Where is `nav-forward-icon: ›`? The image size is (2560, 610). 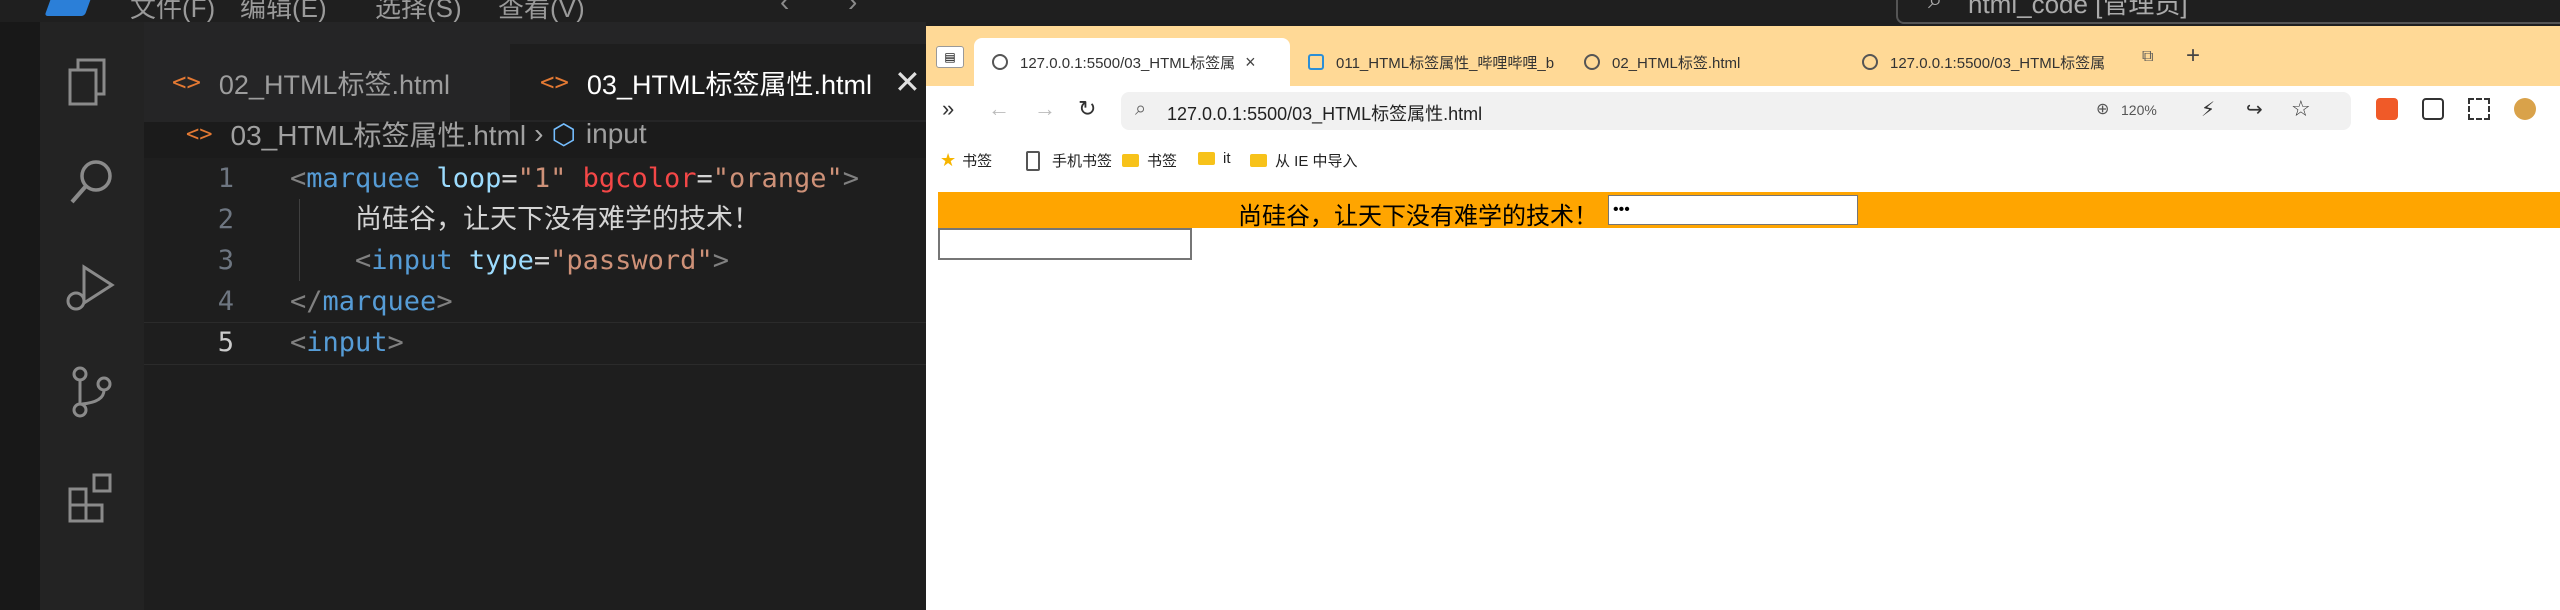
nav-forward-icon: › is located at coordinates (852, 9).